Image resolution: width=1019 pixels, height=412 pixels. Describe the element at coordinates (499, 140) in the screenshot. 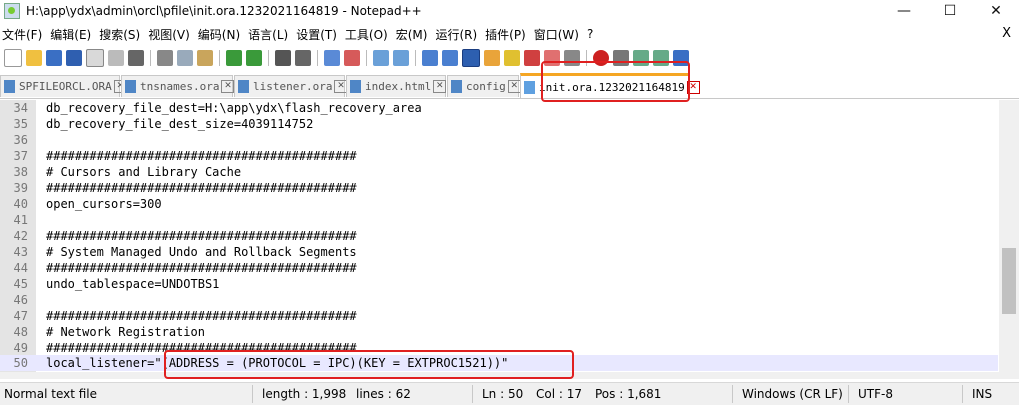

I see `code-line: 36` at that location.